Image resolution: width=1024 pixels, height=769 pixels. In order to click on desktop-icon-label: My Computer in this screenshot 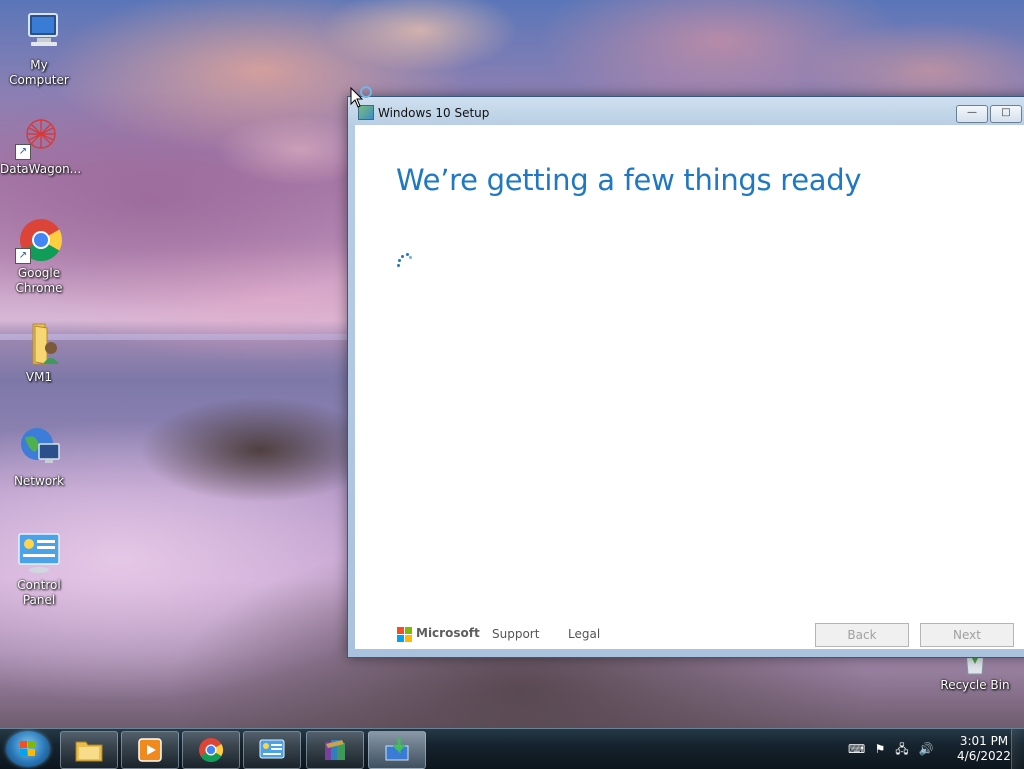, I will do `click(39, 72)`.